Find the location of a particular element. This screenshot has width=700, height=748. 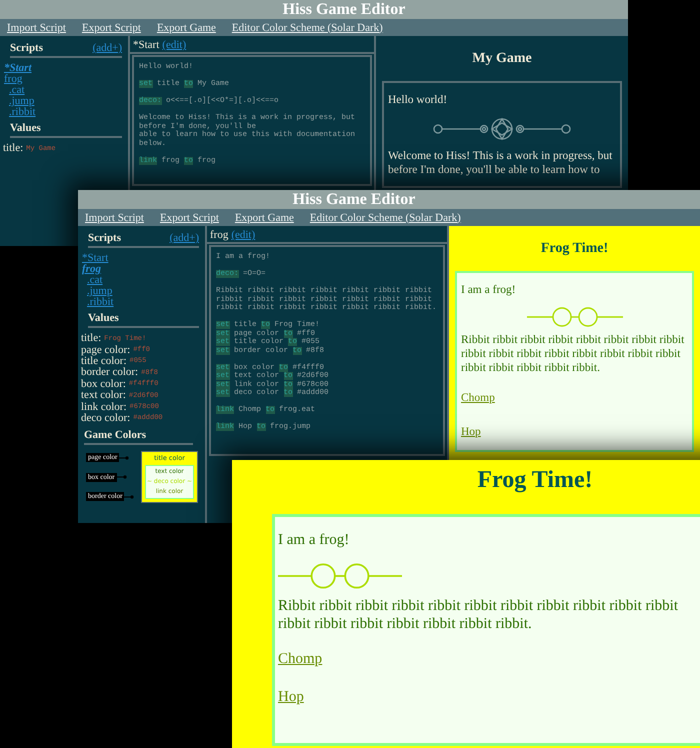

value-label: link color: is located at coordinates (104, 407).